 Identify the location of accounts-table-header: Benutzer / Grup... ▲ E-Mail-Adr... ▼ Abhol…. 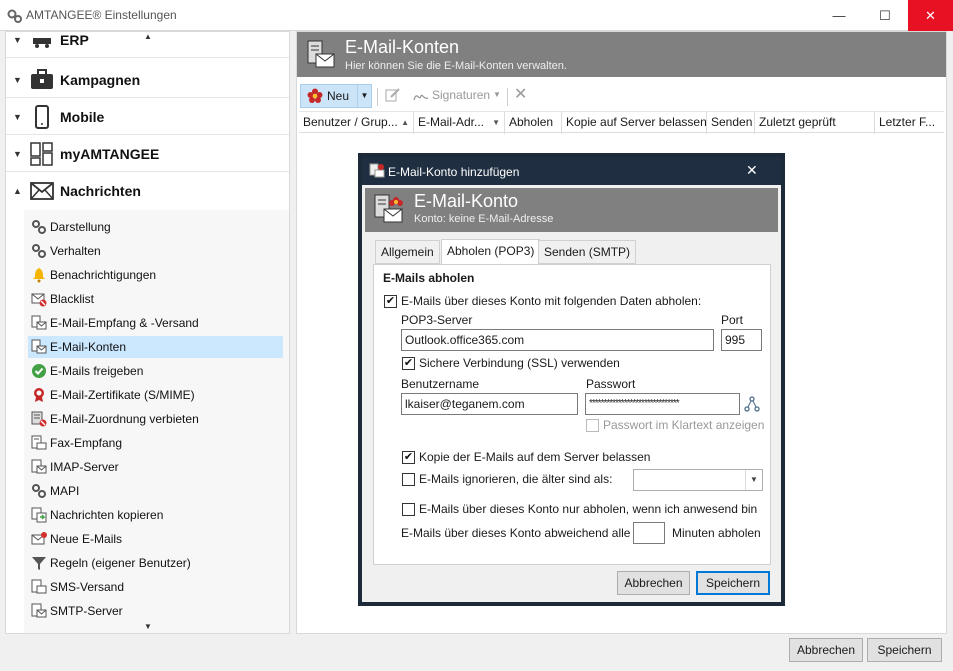
(621, 122).